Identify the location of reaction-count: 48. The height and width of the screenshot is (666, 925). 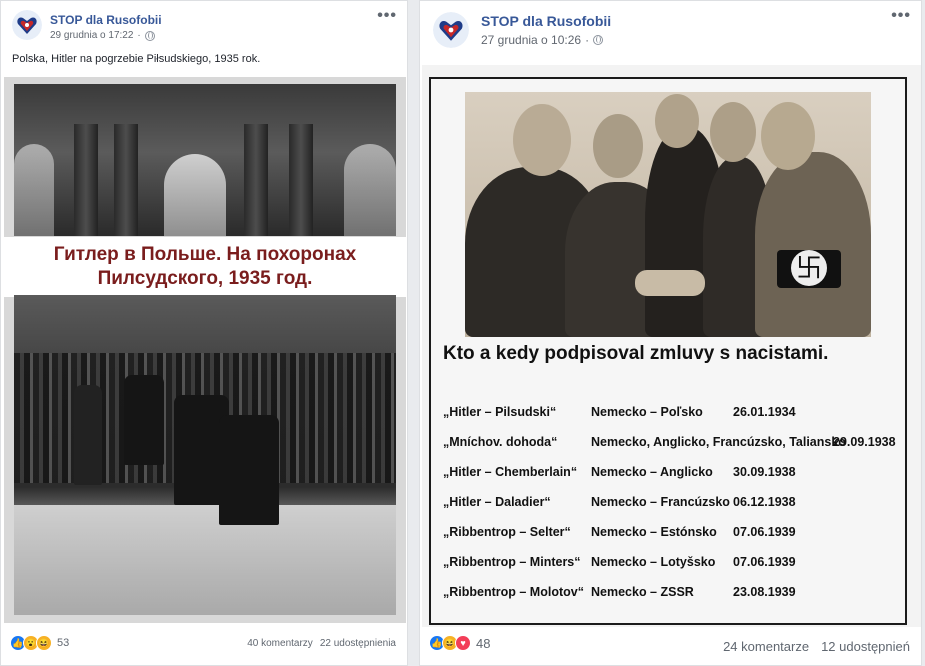
(483, 643).